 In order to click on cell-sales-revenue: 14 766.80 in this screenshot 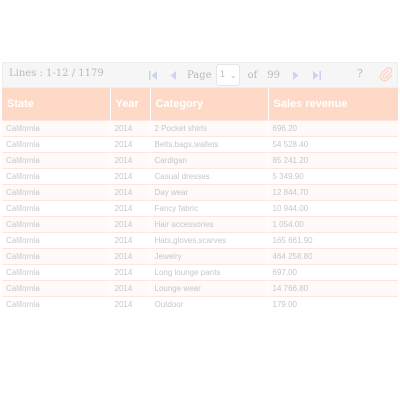, I will do `click(333, 288)`.